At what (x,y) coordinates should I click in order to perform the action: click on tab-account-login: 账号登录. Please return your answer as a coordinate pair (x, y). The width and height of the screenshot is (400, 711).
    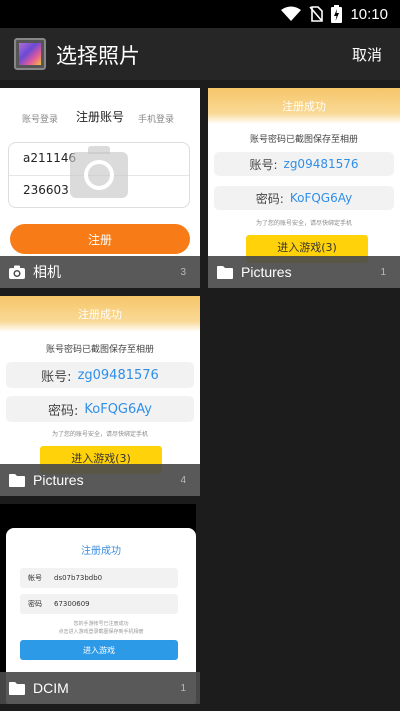
    Looking at the image, I should click on (40, 120).